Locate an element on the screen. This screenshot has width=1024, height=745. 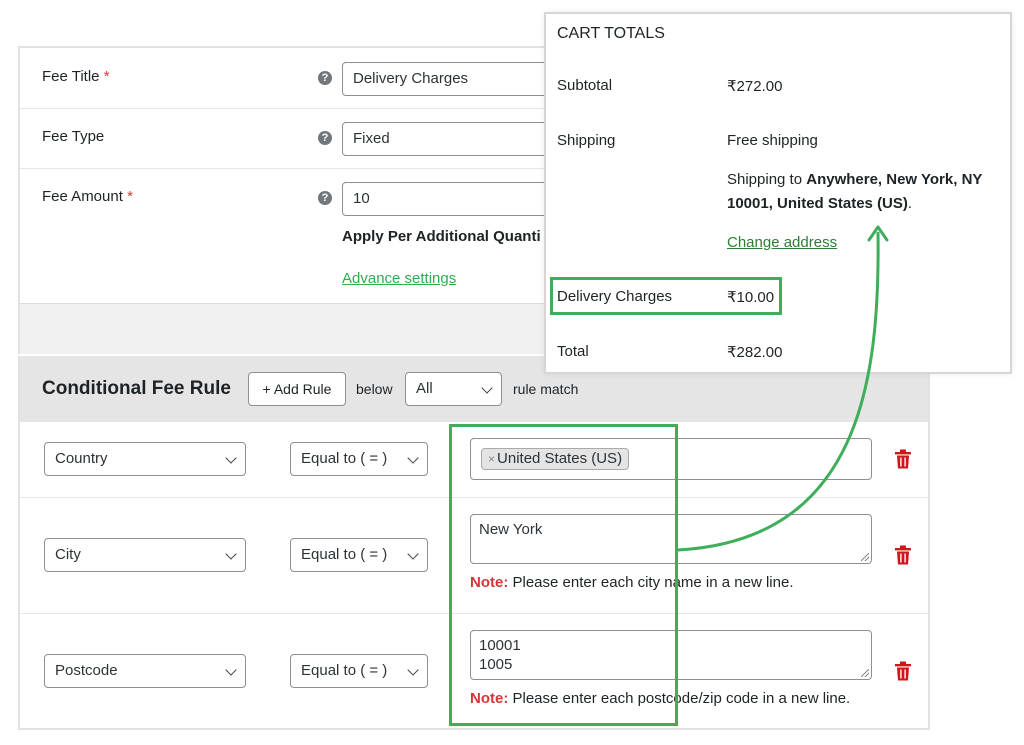
fee-amount-label: Fee Amount * is located at coordinates (87, 196).